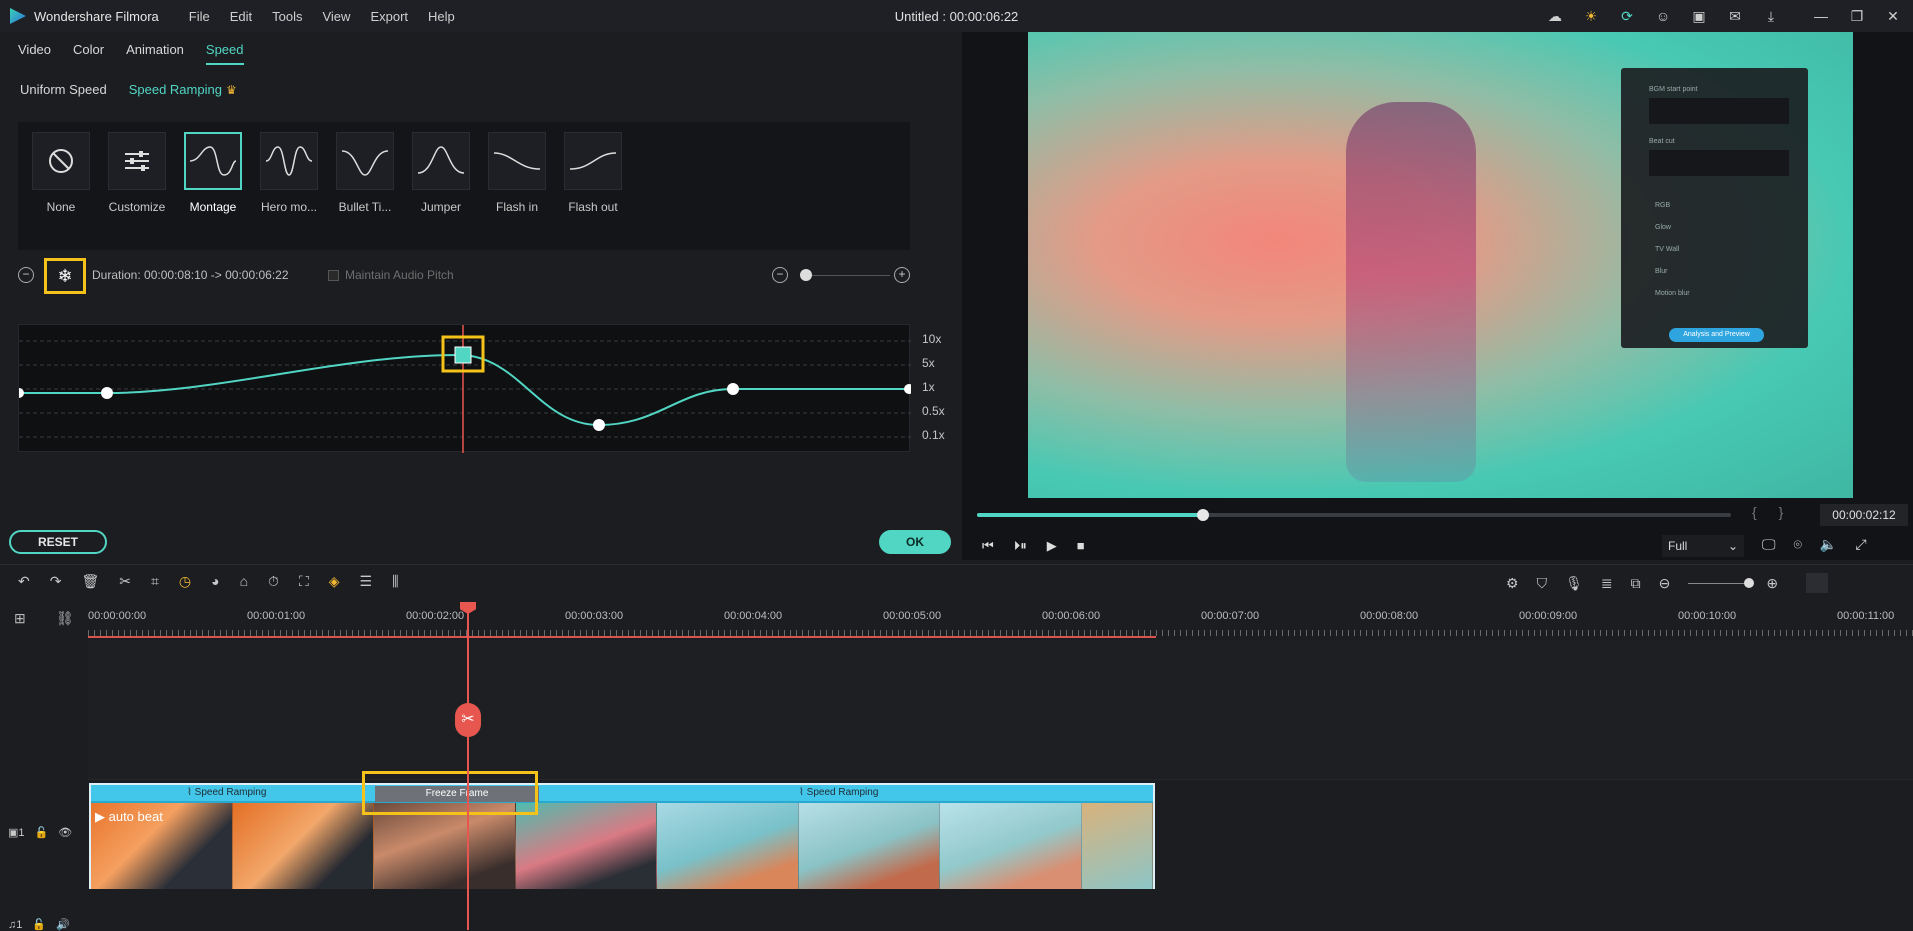  I want to click on freeze-point, so click(463, 355).